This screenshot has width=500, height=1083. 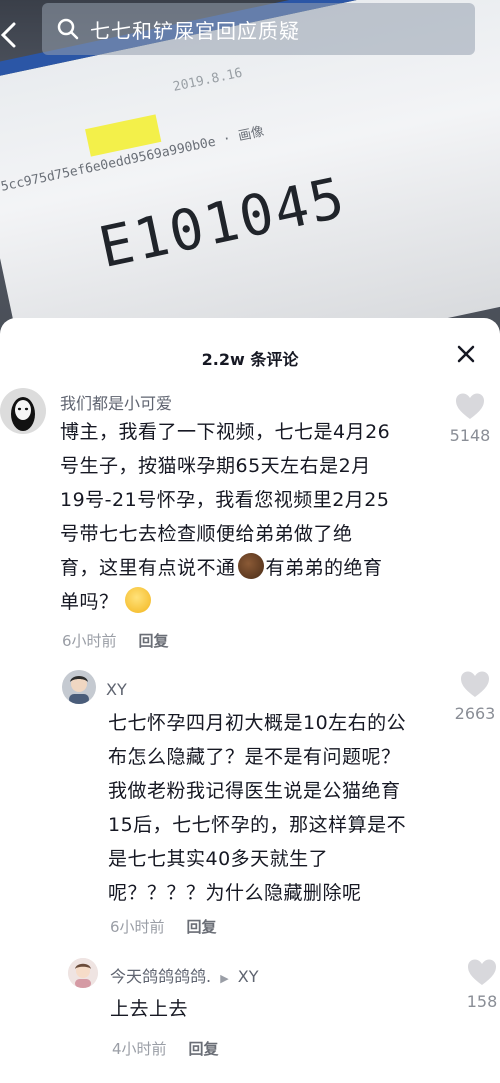 What do you see at coordinates (475, 713) in the screenshot?
I see `like-count: 2663` at bounding box center [475, 713].